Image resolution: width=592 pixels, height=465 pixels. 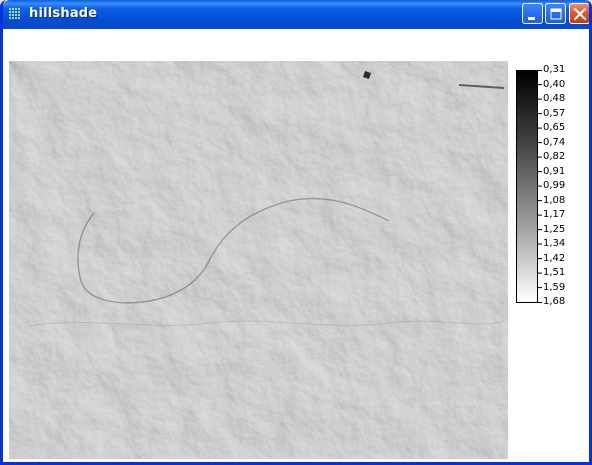 I want to click on maximize-button, so click(x=555, y=13).